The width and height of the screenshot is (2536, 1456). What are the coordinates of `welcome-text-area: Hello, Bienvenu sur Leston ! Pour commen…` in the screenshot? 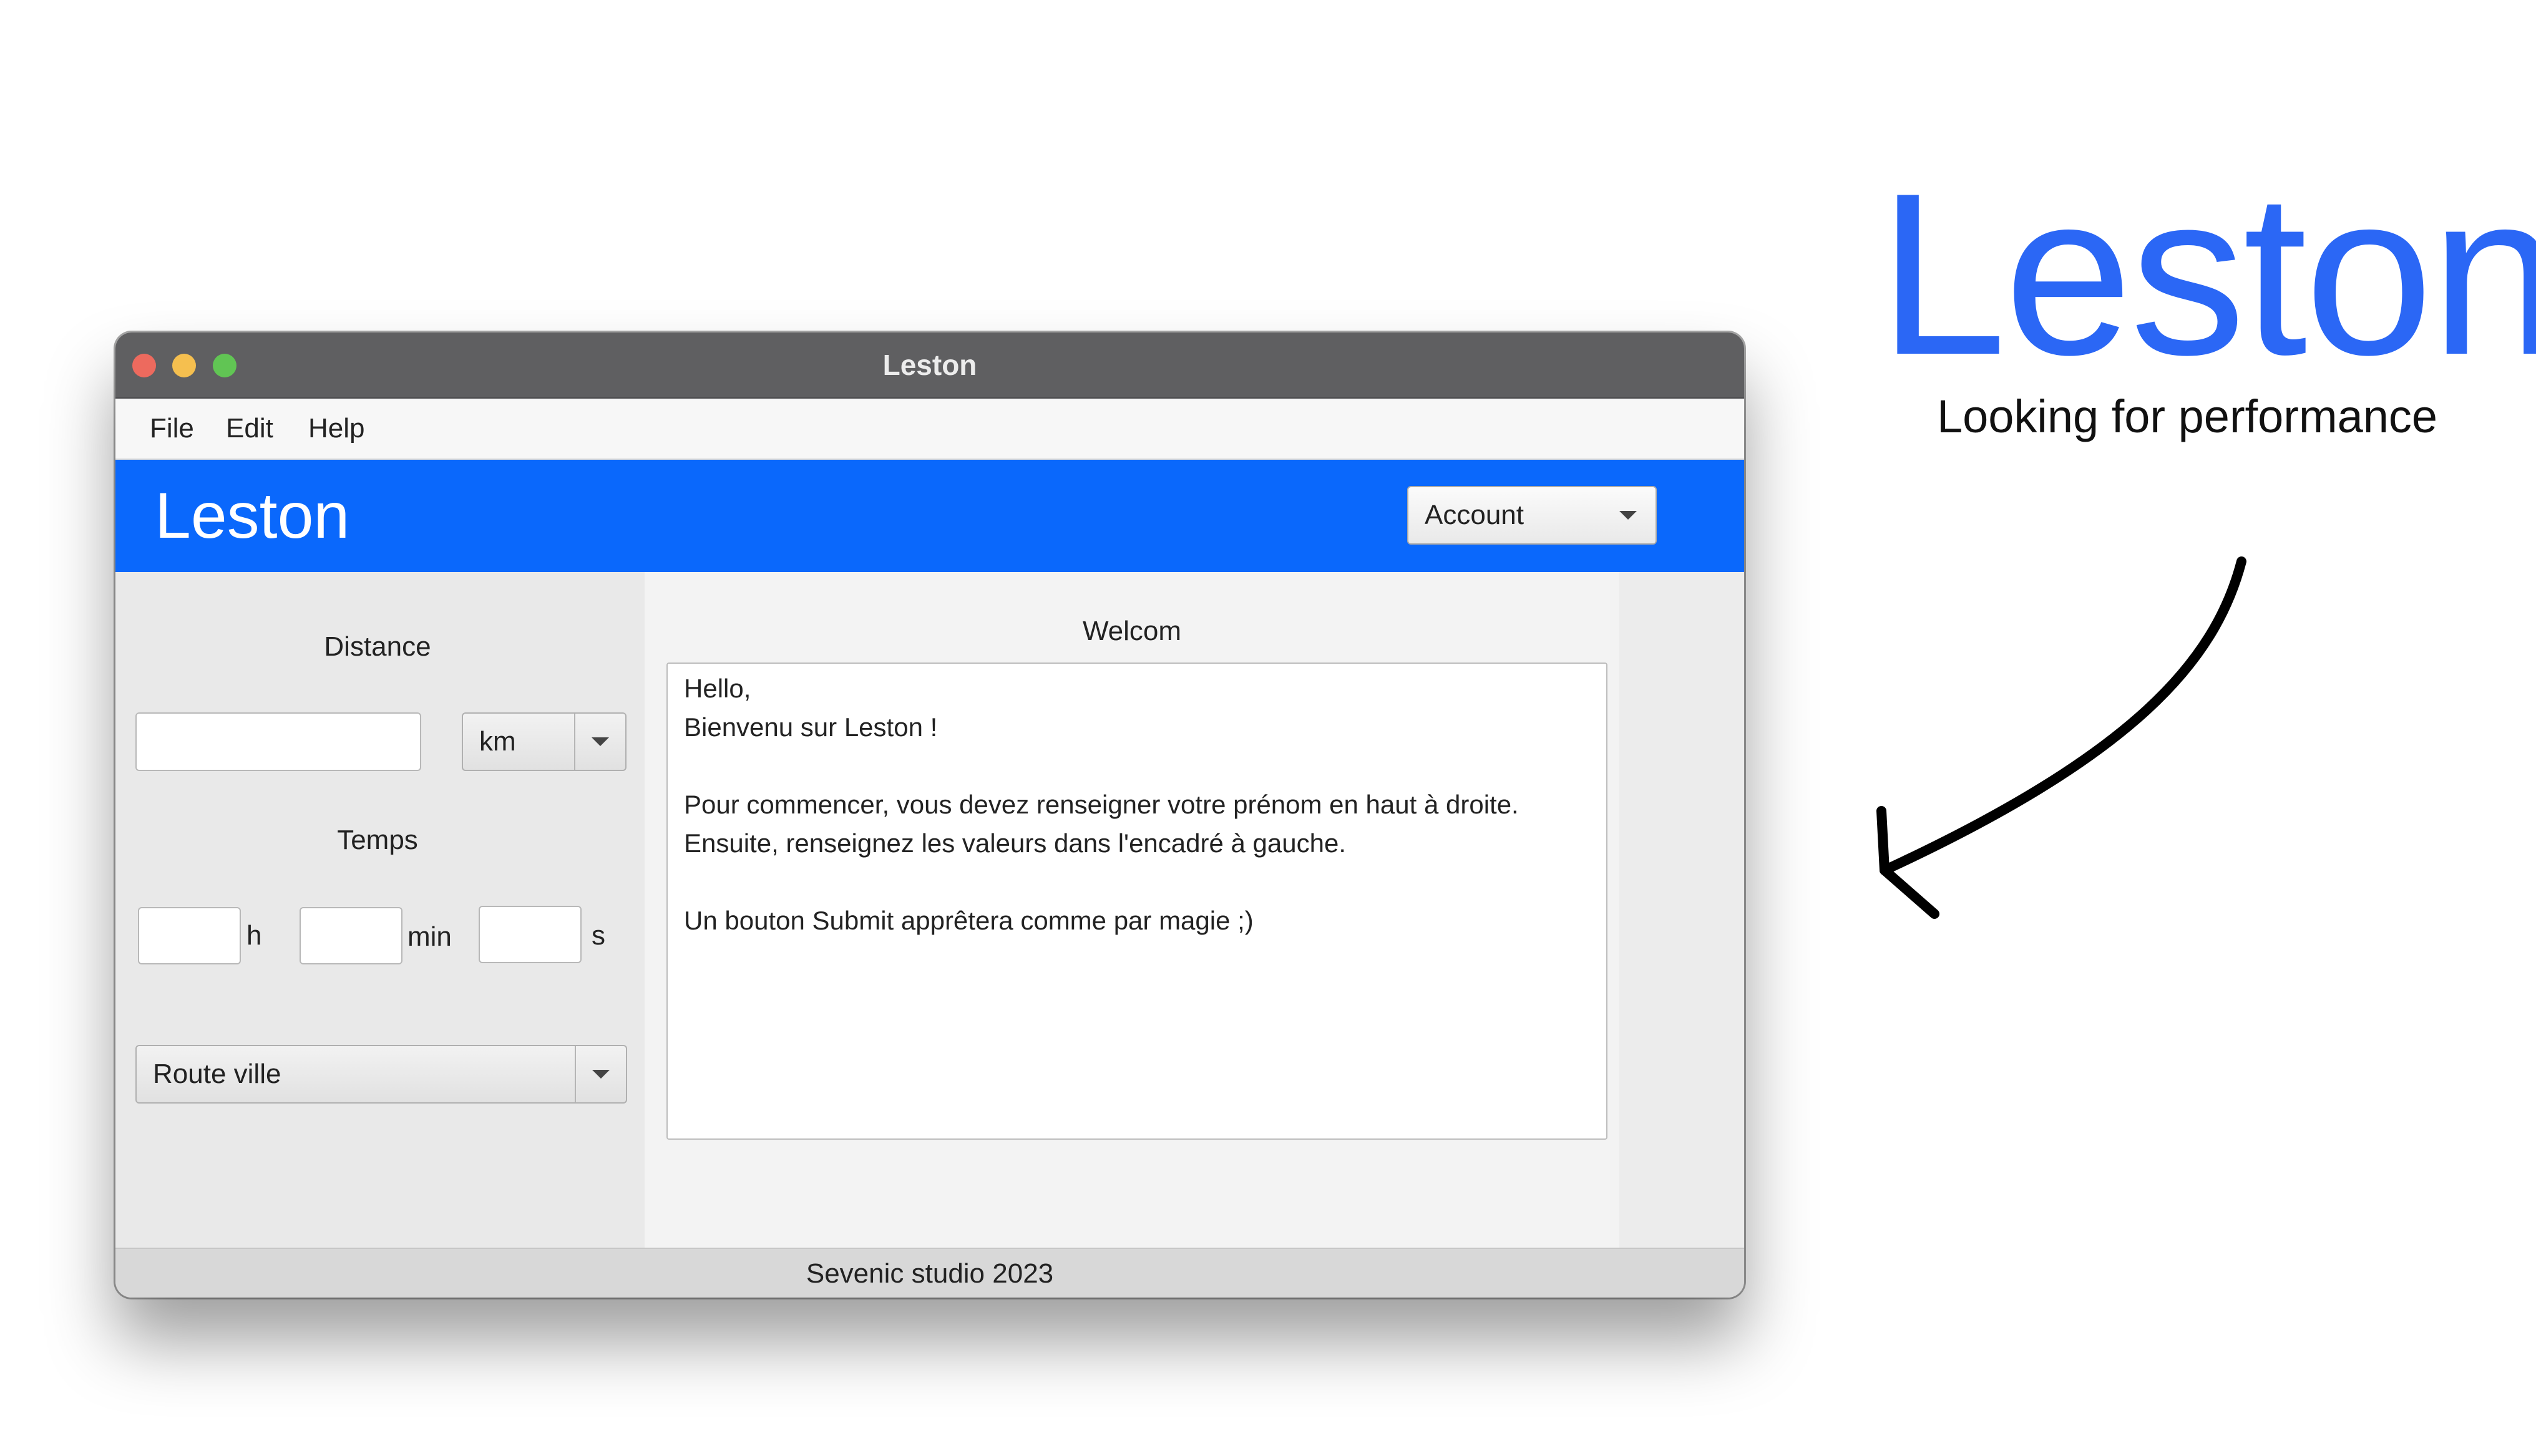 It's located at (1136, 901).